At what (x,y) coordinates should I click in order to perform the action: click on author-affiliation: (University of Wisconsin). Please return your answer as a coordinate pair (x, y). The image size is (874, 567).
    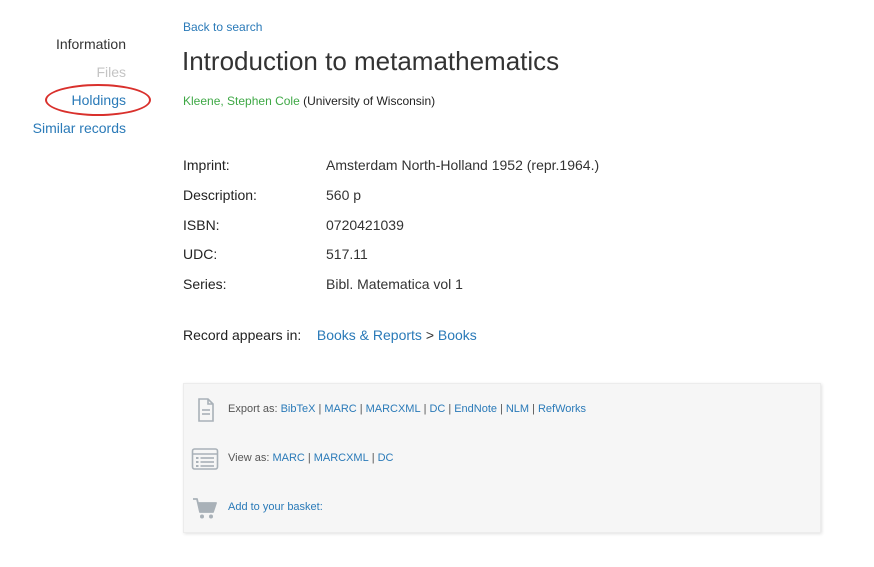
    Looking at the image, I should click on (369, 101).